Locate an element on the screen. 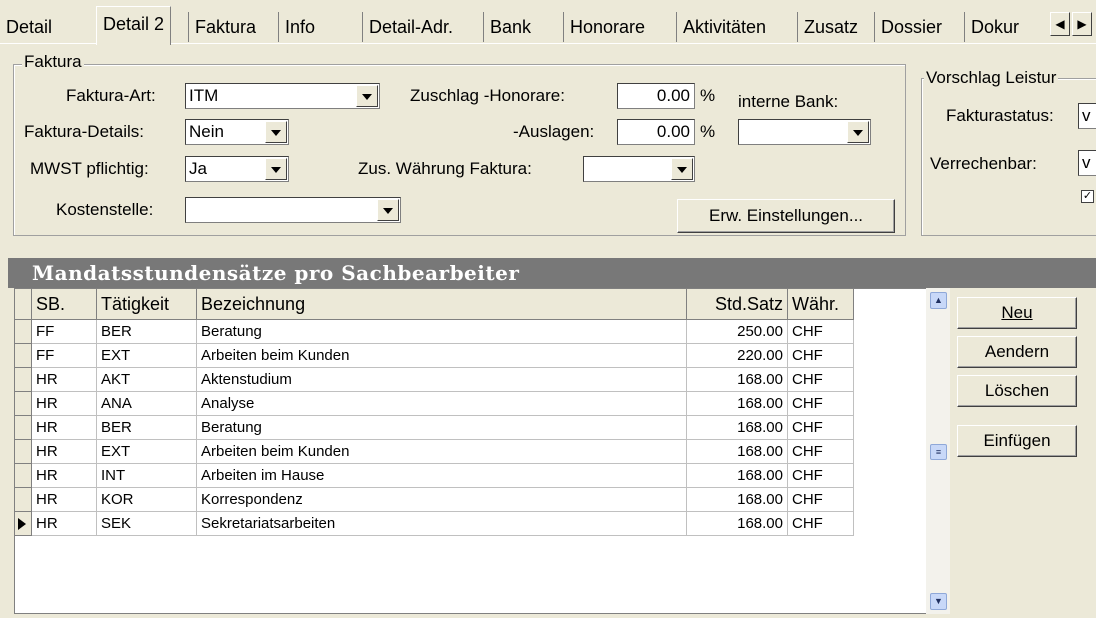 The width and height of the screenshot is (1096, 618). loeschen-button: Löschen is located at coordinates (1017, 391).